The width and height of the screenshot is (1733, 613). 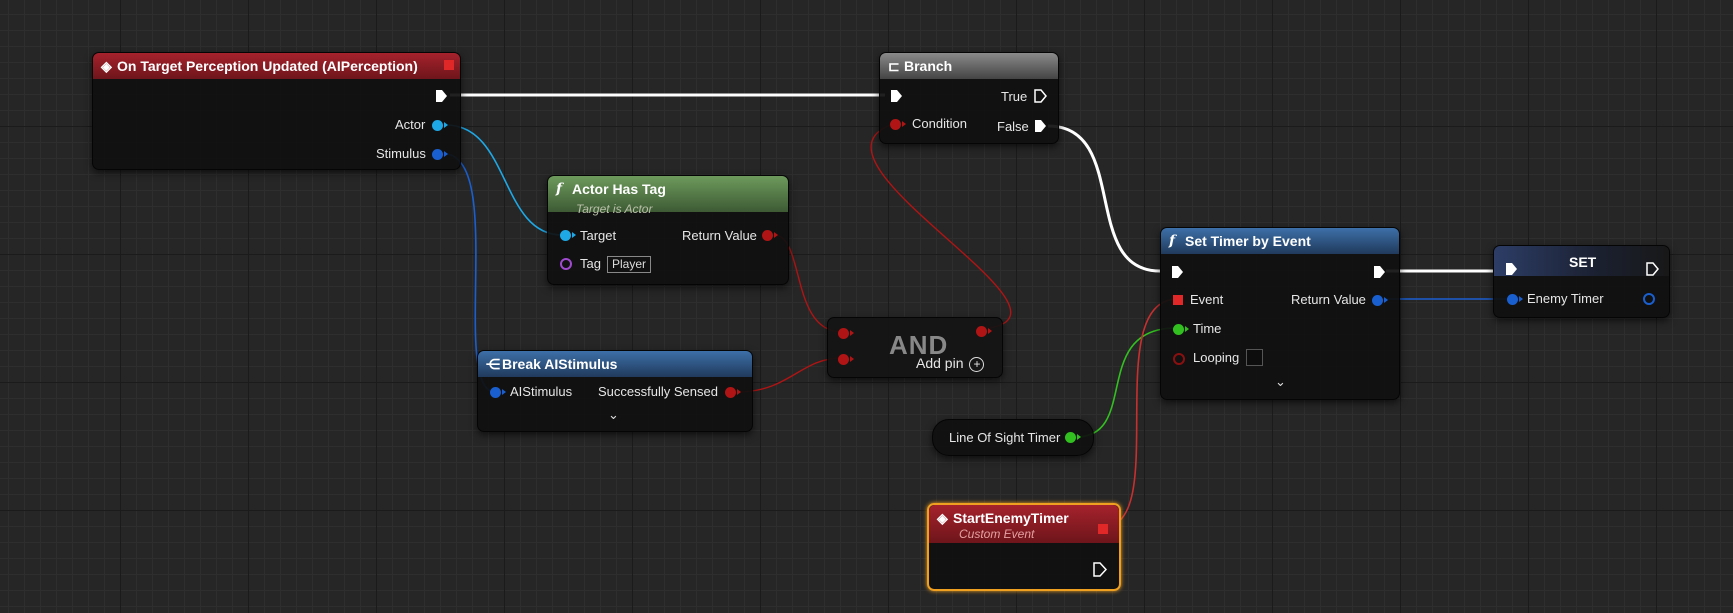 I want to click on set-timer-exec-output-pin, so click(x=1379, y=271).